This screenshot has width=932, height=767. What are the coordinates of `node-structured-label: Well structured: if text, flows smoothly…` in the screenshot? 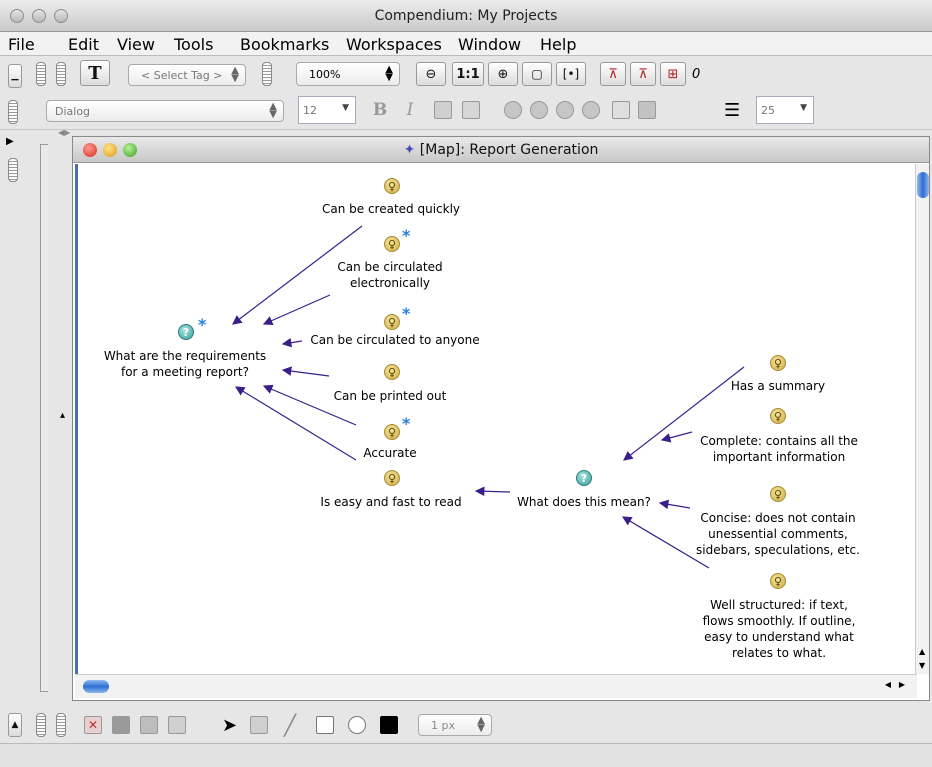 It's located at (779, 629).